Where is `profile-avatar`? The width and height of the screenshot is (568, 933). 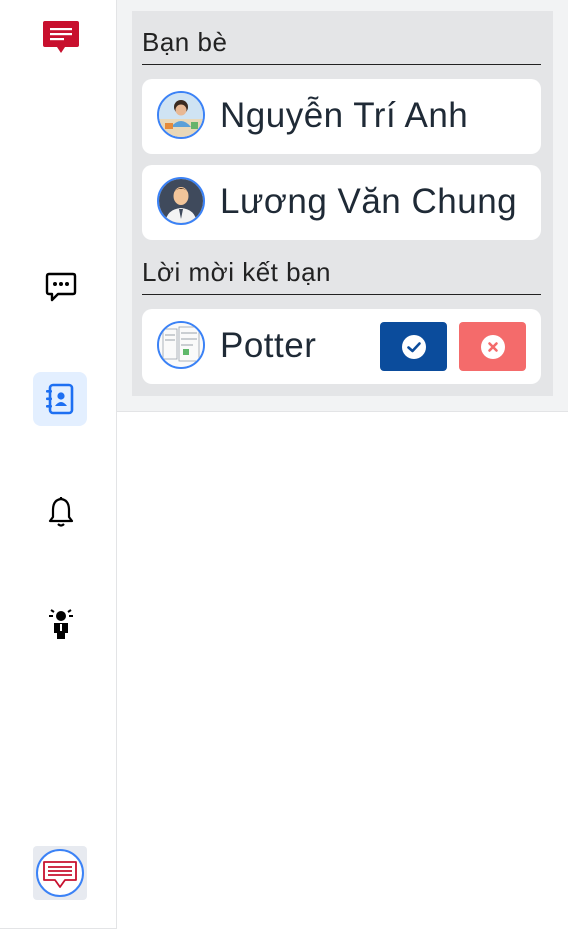 profile-avatar is located at coordinates (60, 873).